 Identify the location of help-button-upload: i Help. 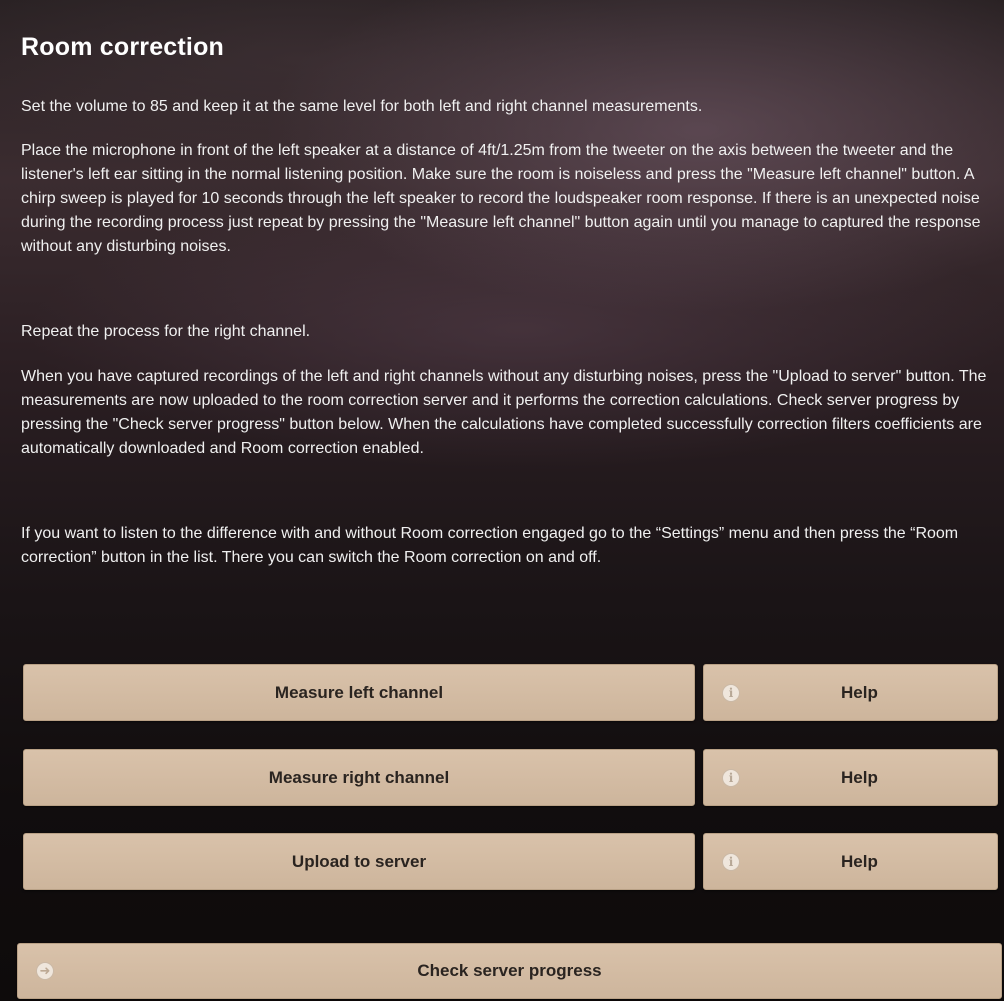
(850, 861).